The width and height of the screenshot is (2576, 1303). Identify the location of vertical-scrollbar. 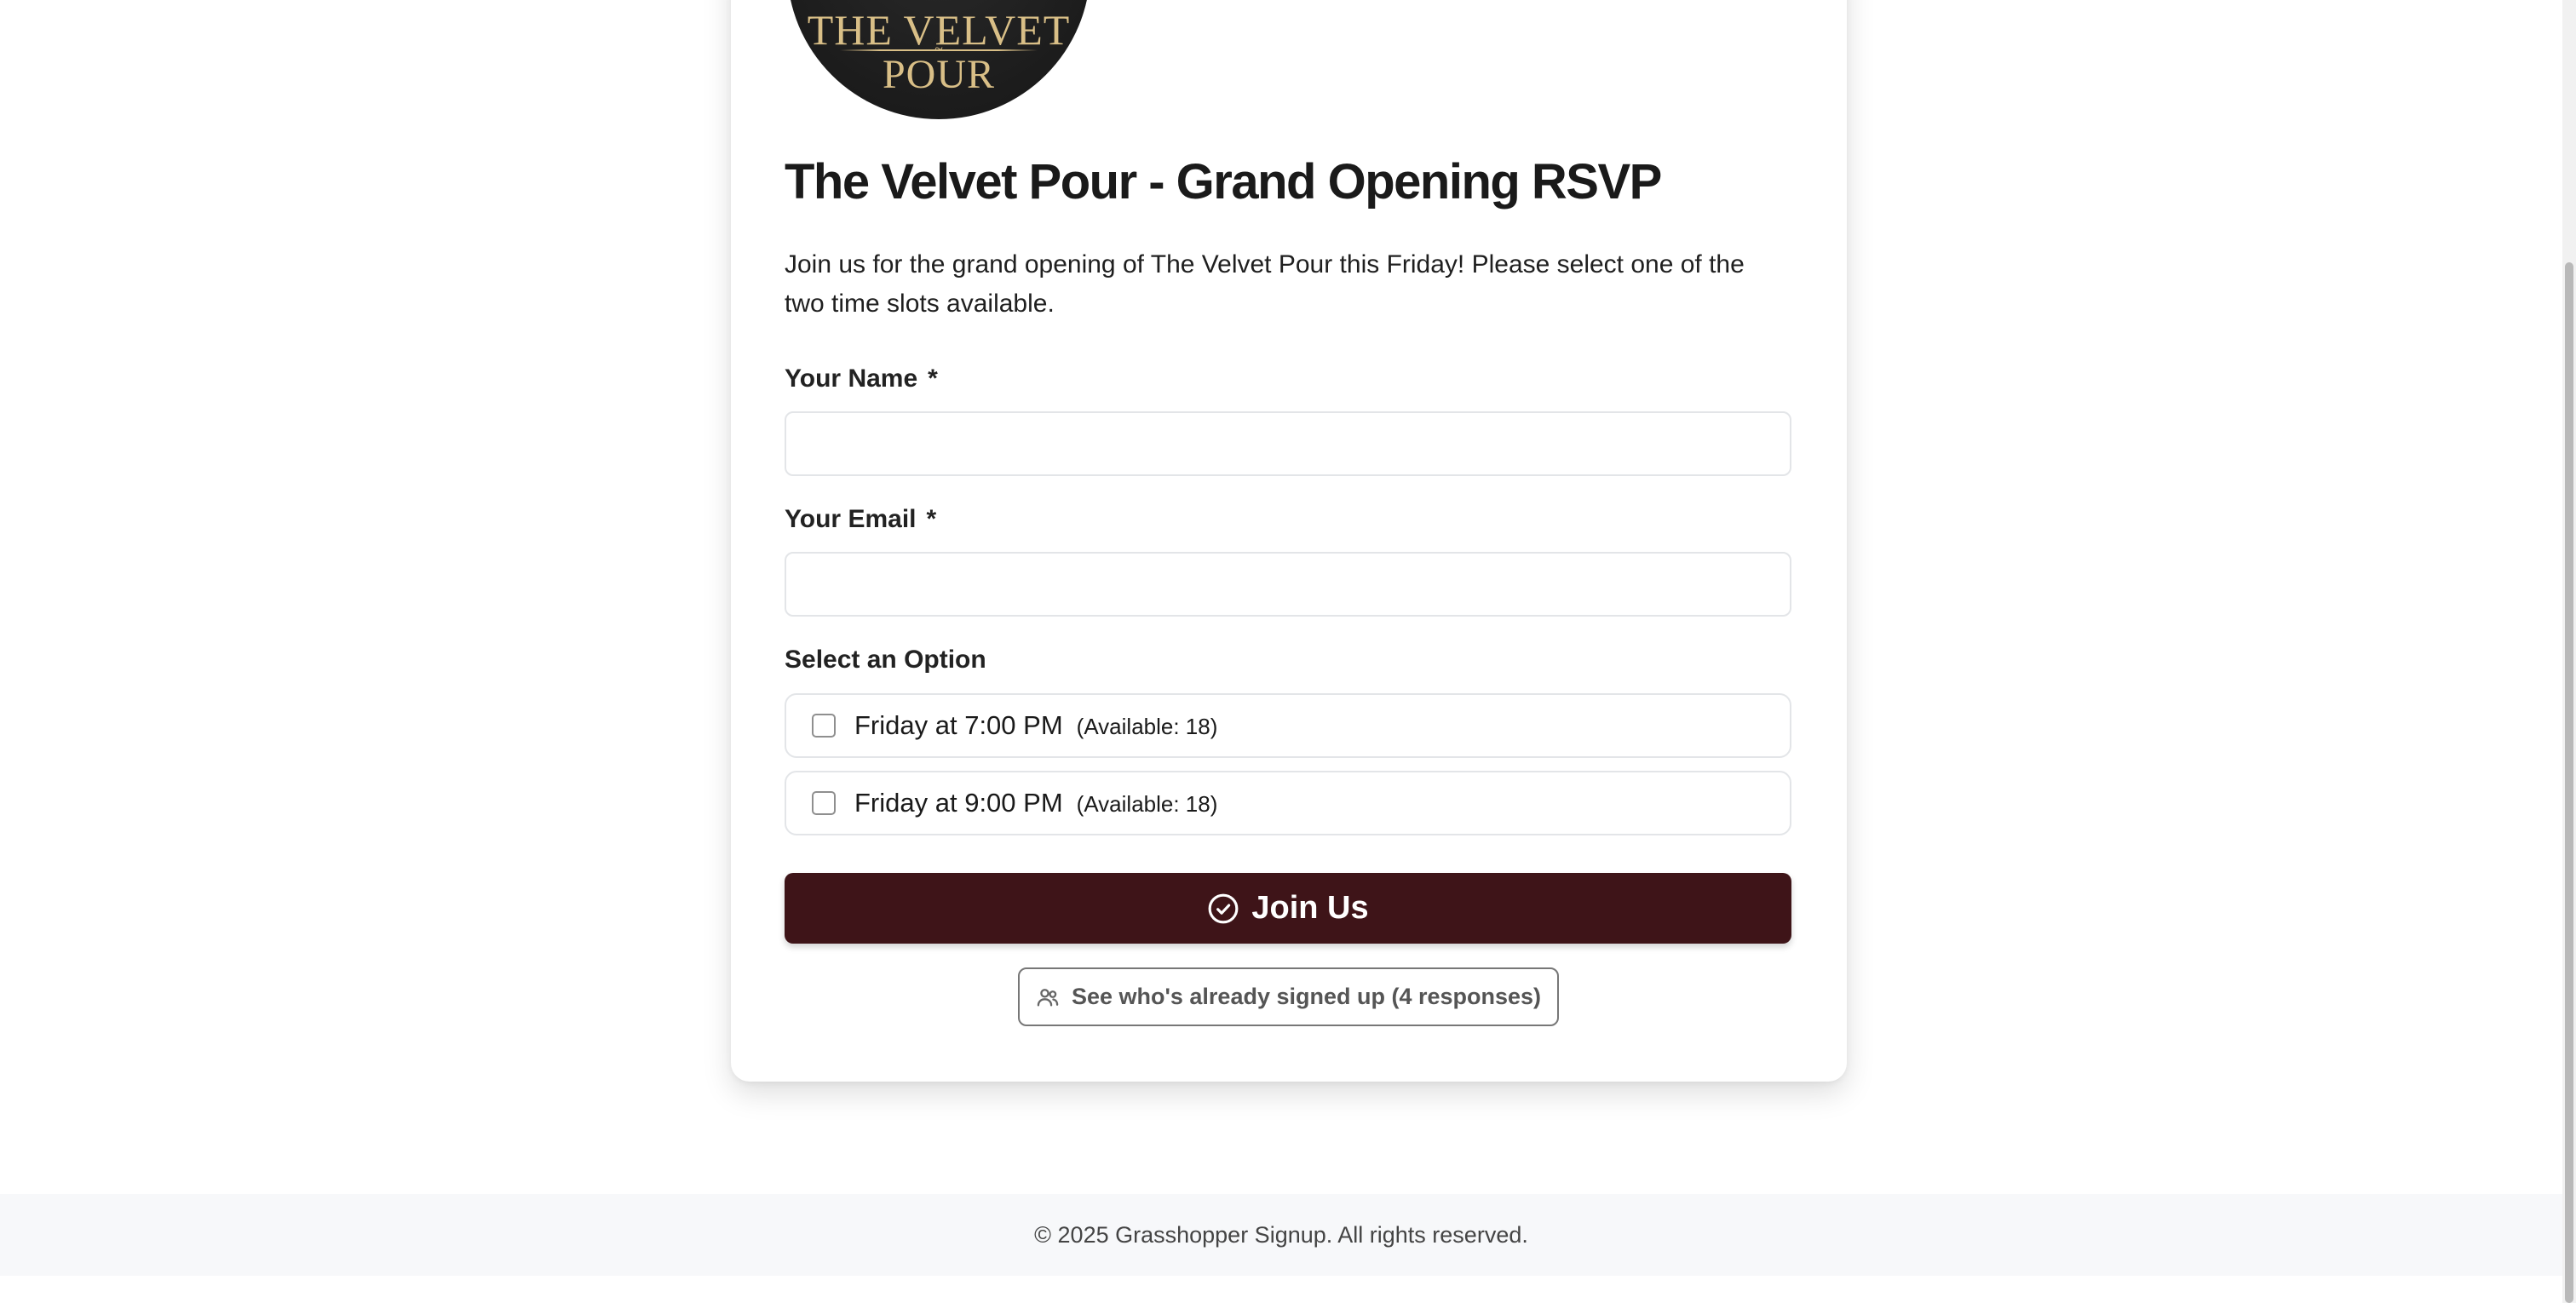
(2569, 652).